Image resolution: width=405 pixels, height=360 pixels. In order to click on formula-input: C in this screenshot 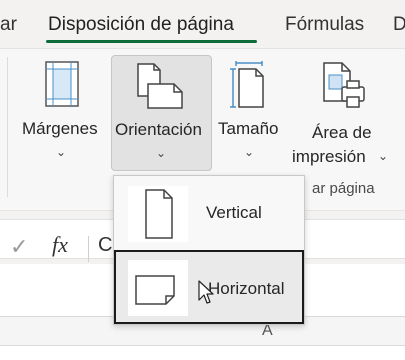, I will do `click(105, 245)`.